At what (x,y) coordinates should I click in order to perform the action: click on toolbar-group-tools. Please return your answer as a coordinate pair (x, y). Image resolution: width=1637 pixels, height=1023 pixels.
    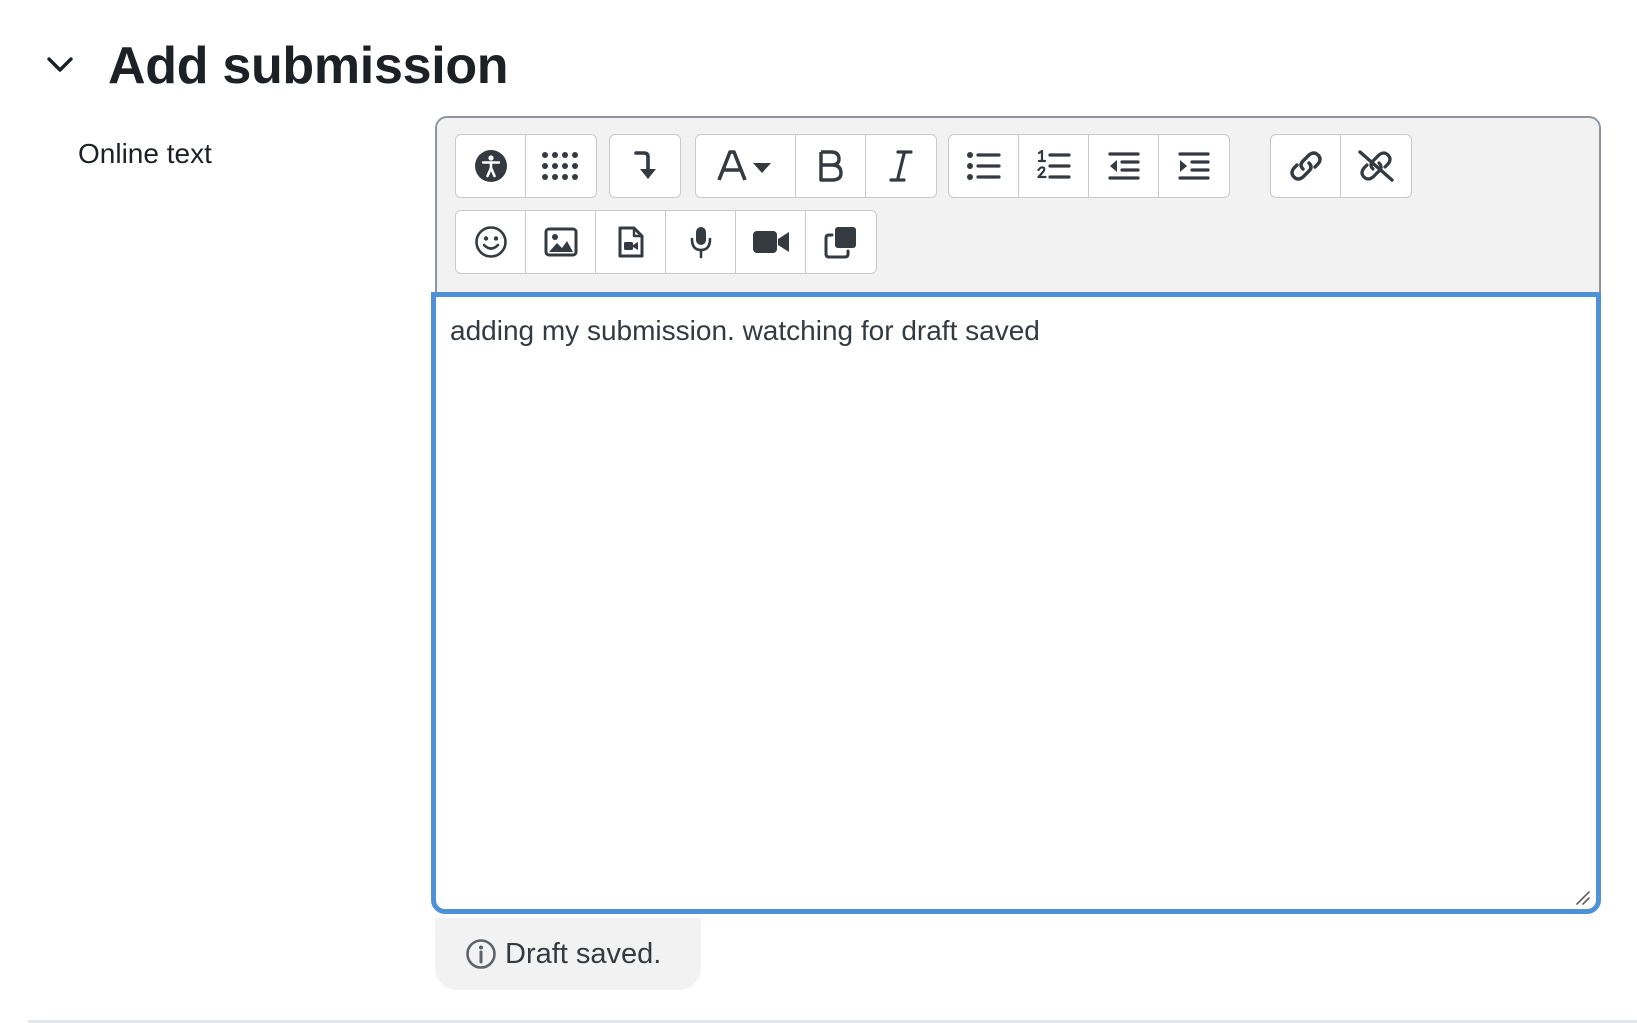
    Looking at the image, I should click on (526, 166).